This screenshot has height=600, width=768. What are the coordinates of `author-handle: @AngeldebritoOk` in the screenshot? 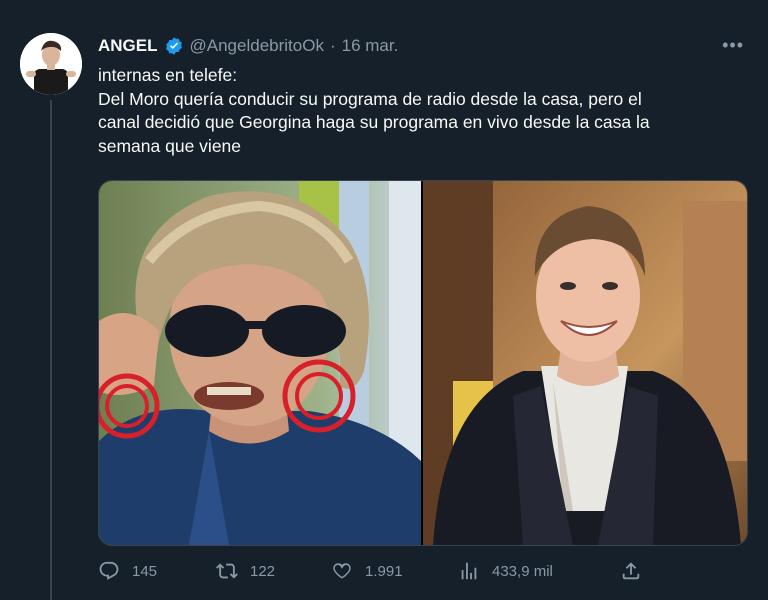 It's located at (257, 46).